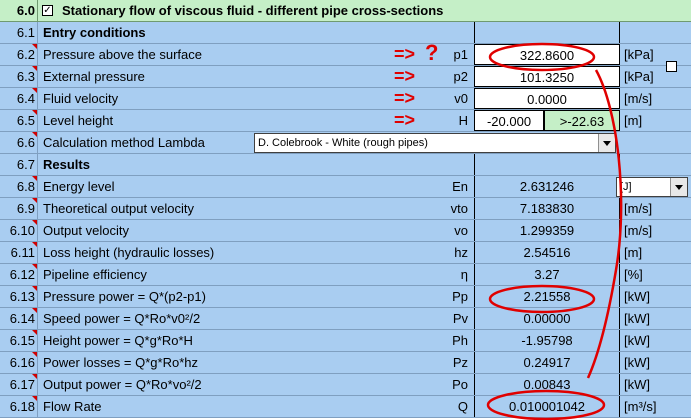 The height and width of the screenshot is (420, 691). What do you see at coordinates (460, 296) in the screenshot?
I see `symbol: Pp` at bounding box center [460, 296].